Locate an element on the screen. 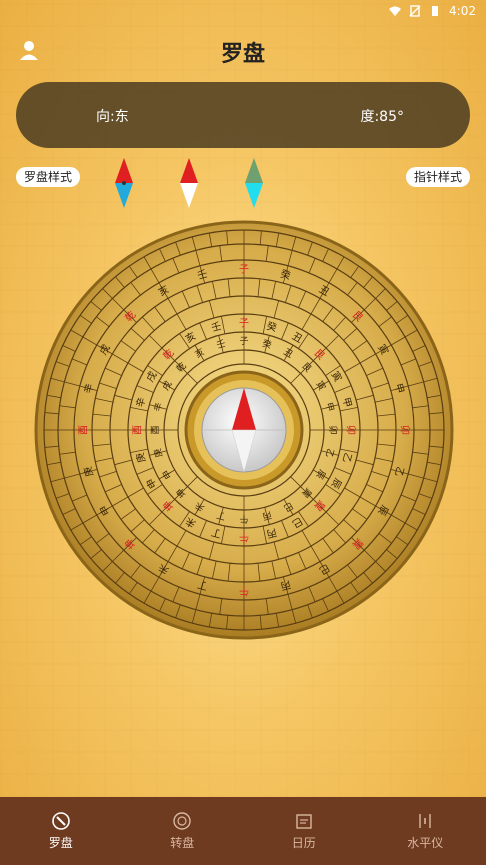 This screenshot has width=486, height=865. nav-item-level: 水平仪 is located at coordinates (425, 831).